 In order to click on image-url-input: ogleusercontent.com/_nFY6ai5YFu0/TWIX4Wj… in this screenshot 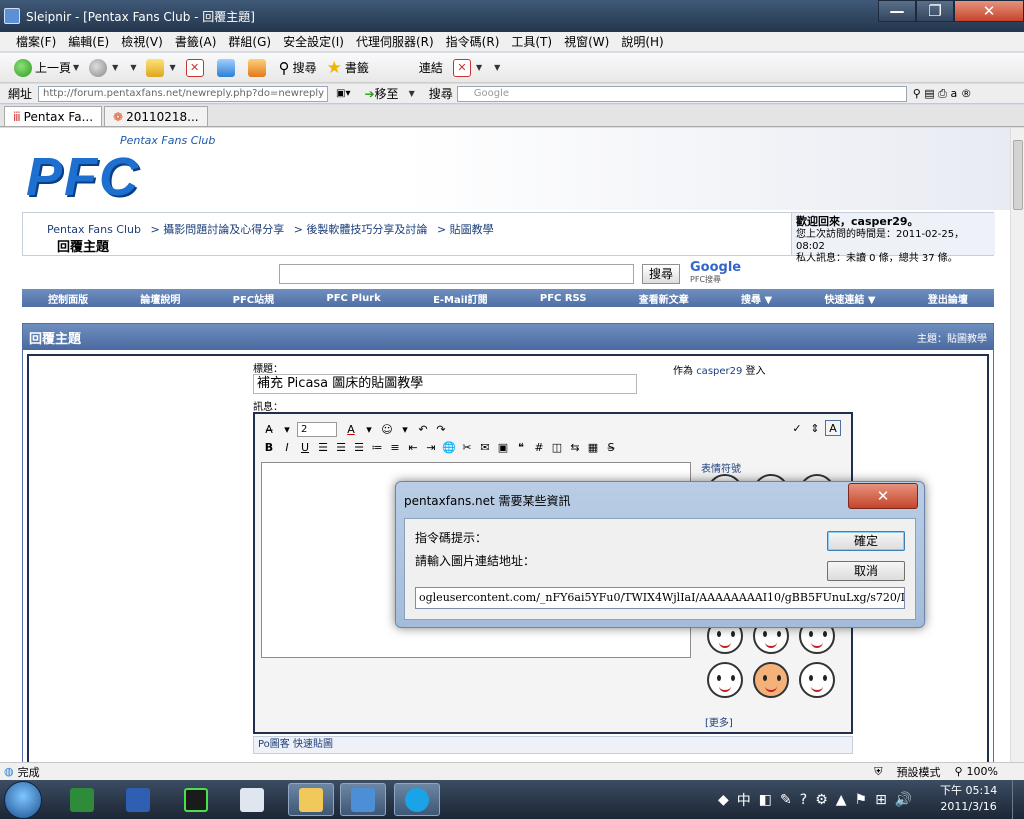, I will do `click(660, 598)`.